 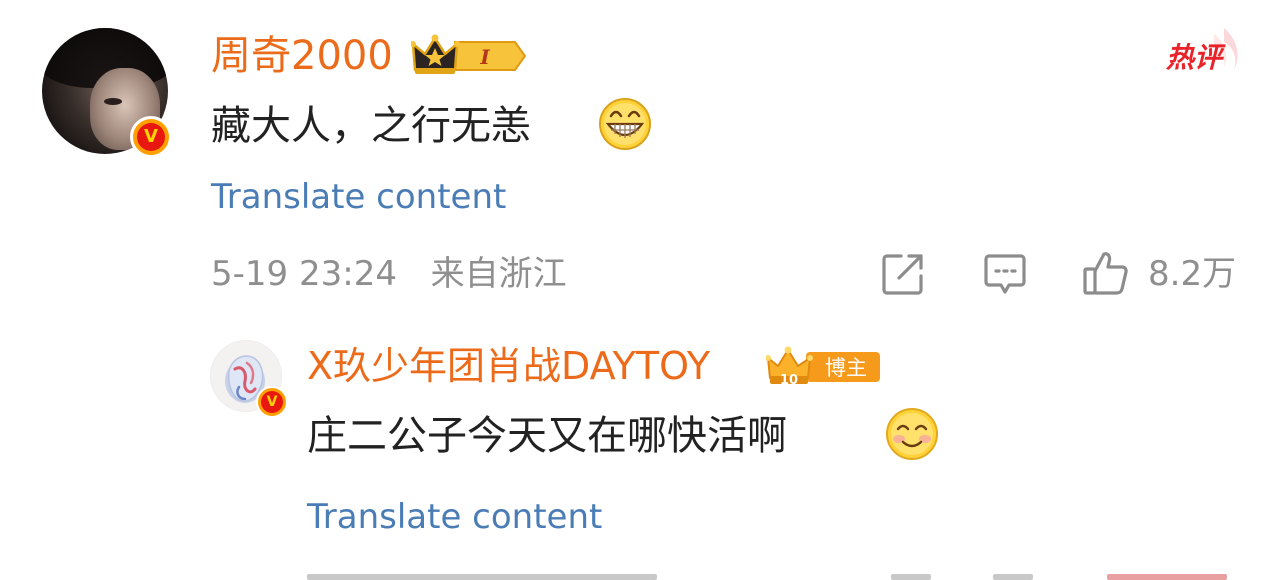 What do you see at coordinates (777, 575) in the screenshot?
I see `next-row-partial` at bounding box center [777, 575].